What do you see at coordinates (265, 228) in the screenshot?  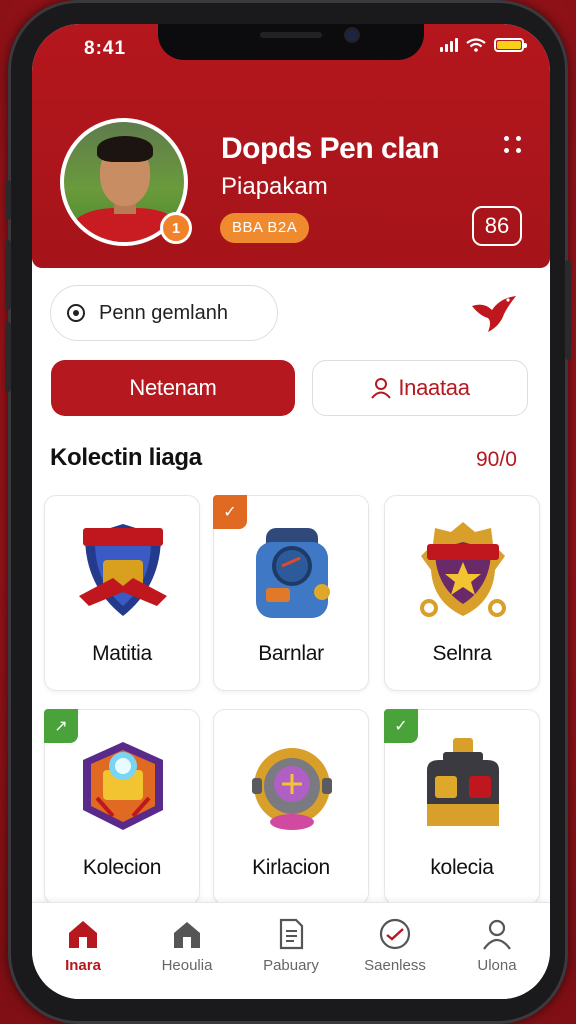 I see `profile-badge: BBA B2A` at bounding box center [265, 228].